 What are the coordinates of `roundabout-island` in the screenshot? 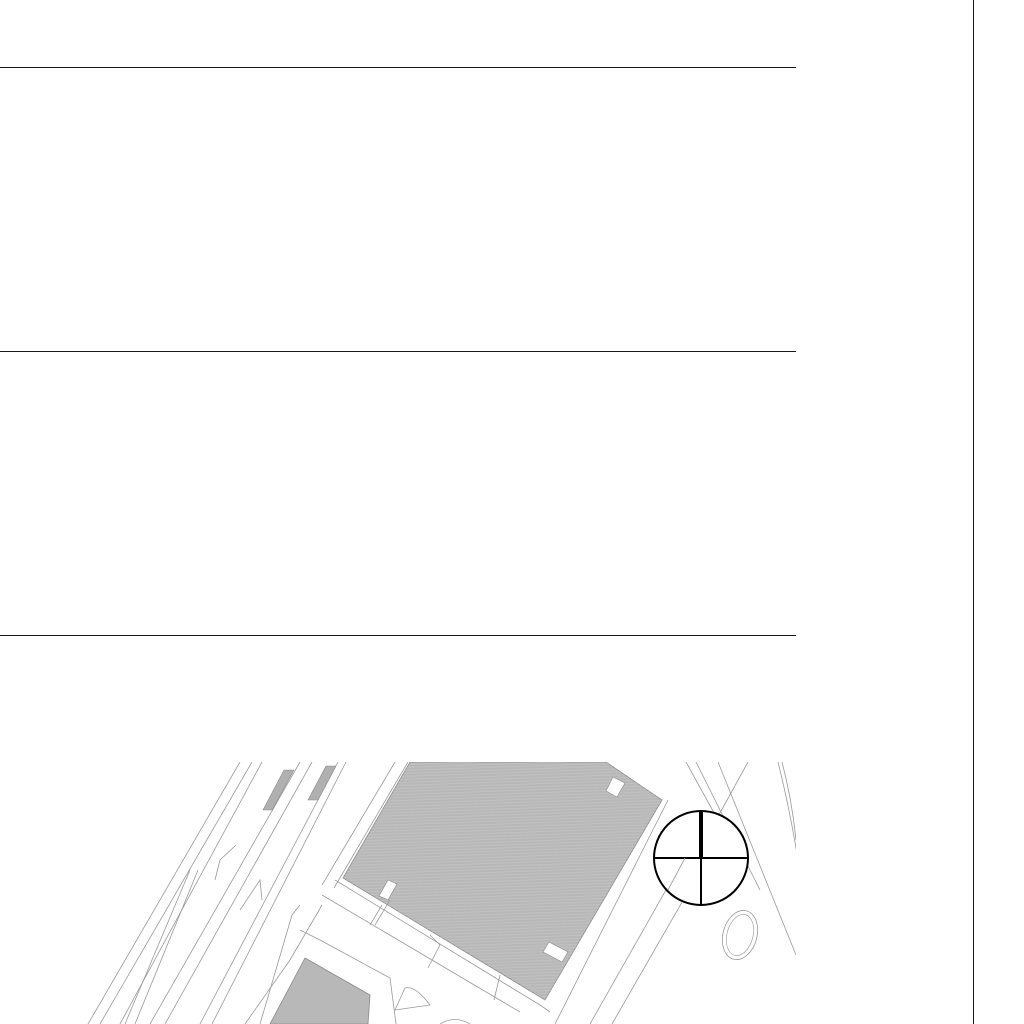 It's located at (740, 935).